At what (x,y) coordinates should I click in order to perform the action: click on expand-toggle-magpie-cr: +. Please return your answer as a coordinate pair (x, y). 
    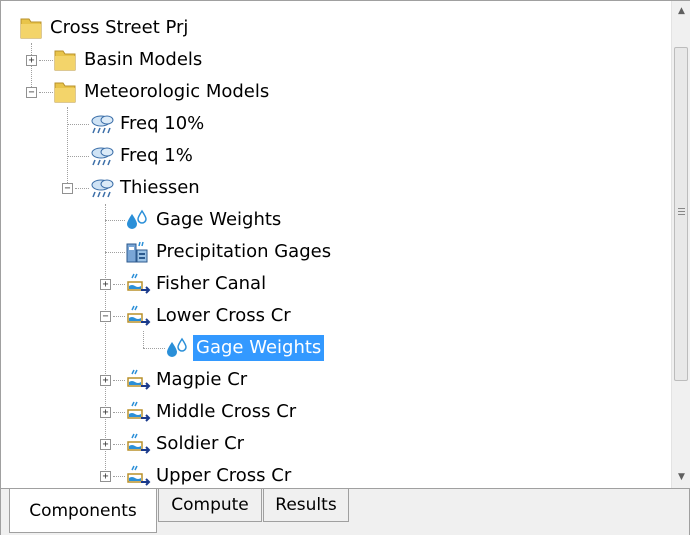
    Looking at the image, I should click on (105, 380).